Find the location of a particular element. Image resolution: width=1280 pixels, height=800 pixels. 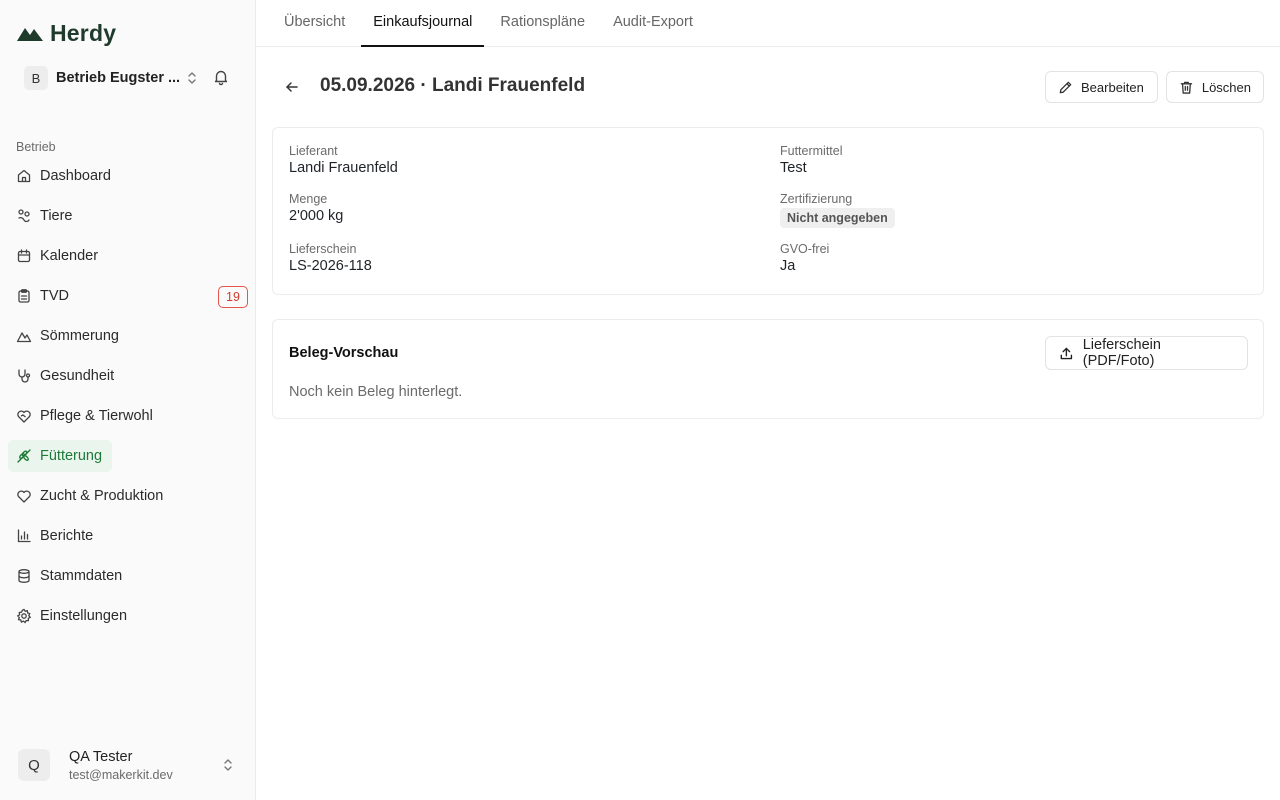

gmo-free-value: Ja is located at coordinates (788, 266).